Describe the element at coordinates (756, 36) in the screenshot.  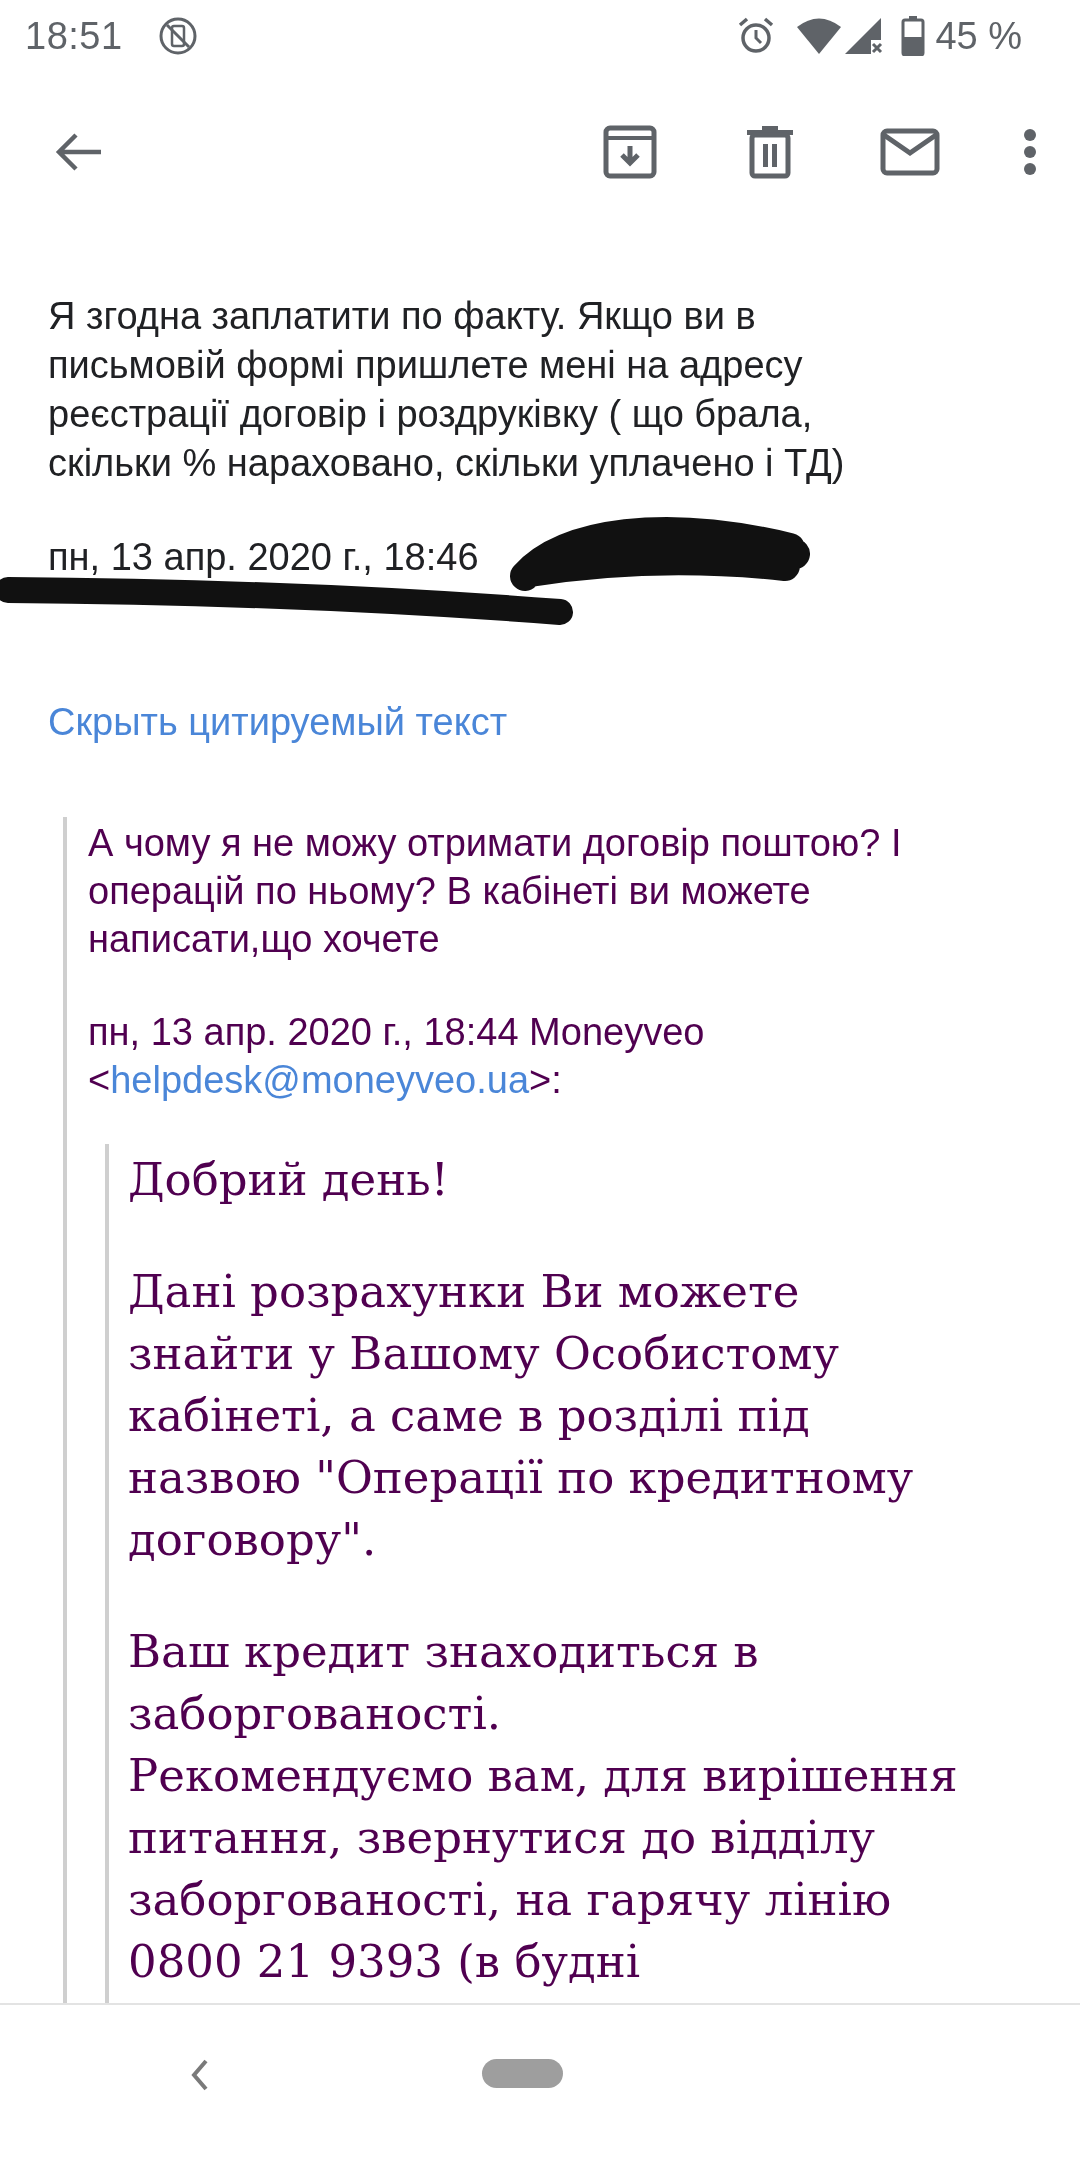
I see `alarm-clock-icon` at that location.